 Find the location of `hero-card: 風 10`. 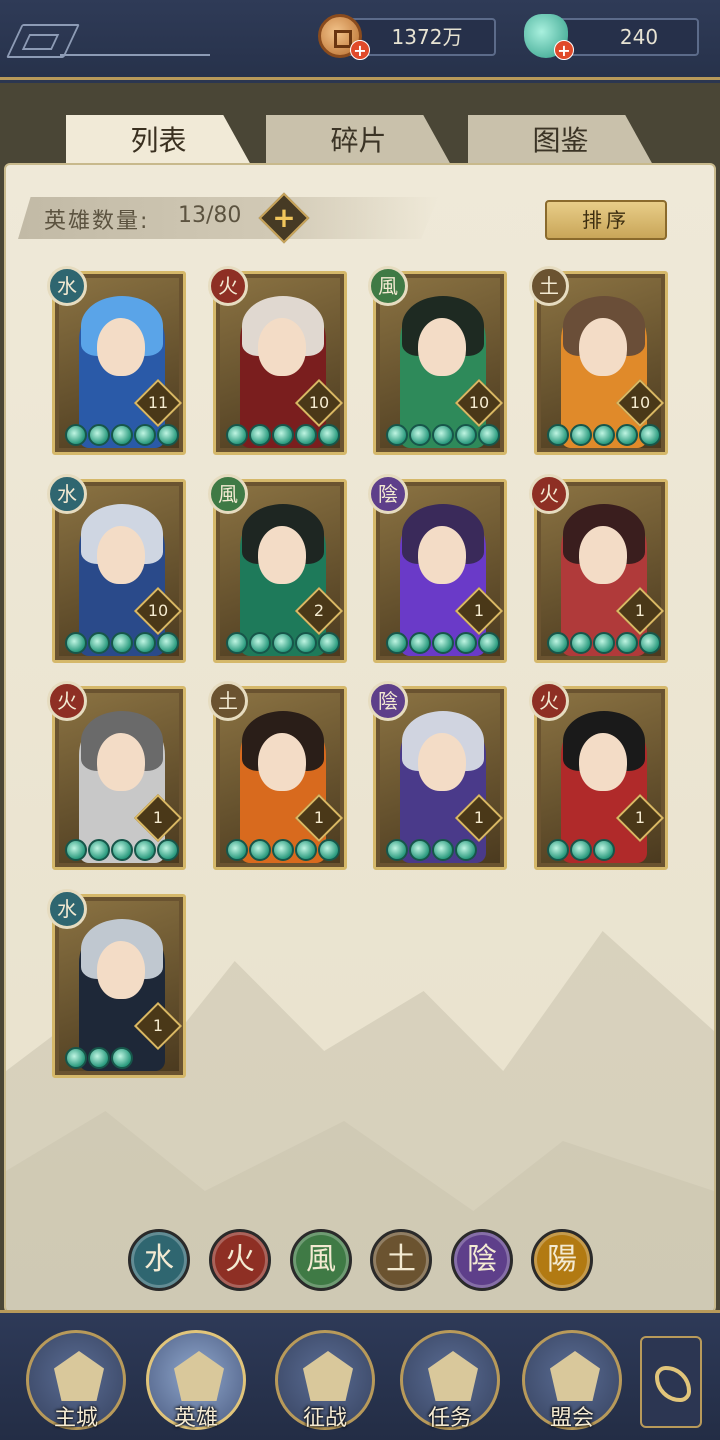

hero-card: 風 10 is located at coordinates (437, 360).